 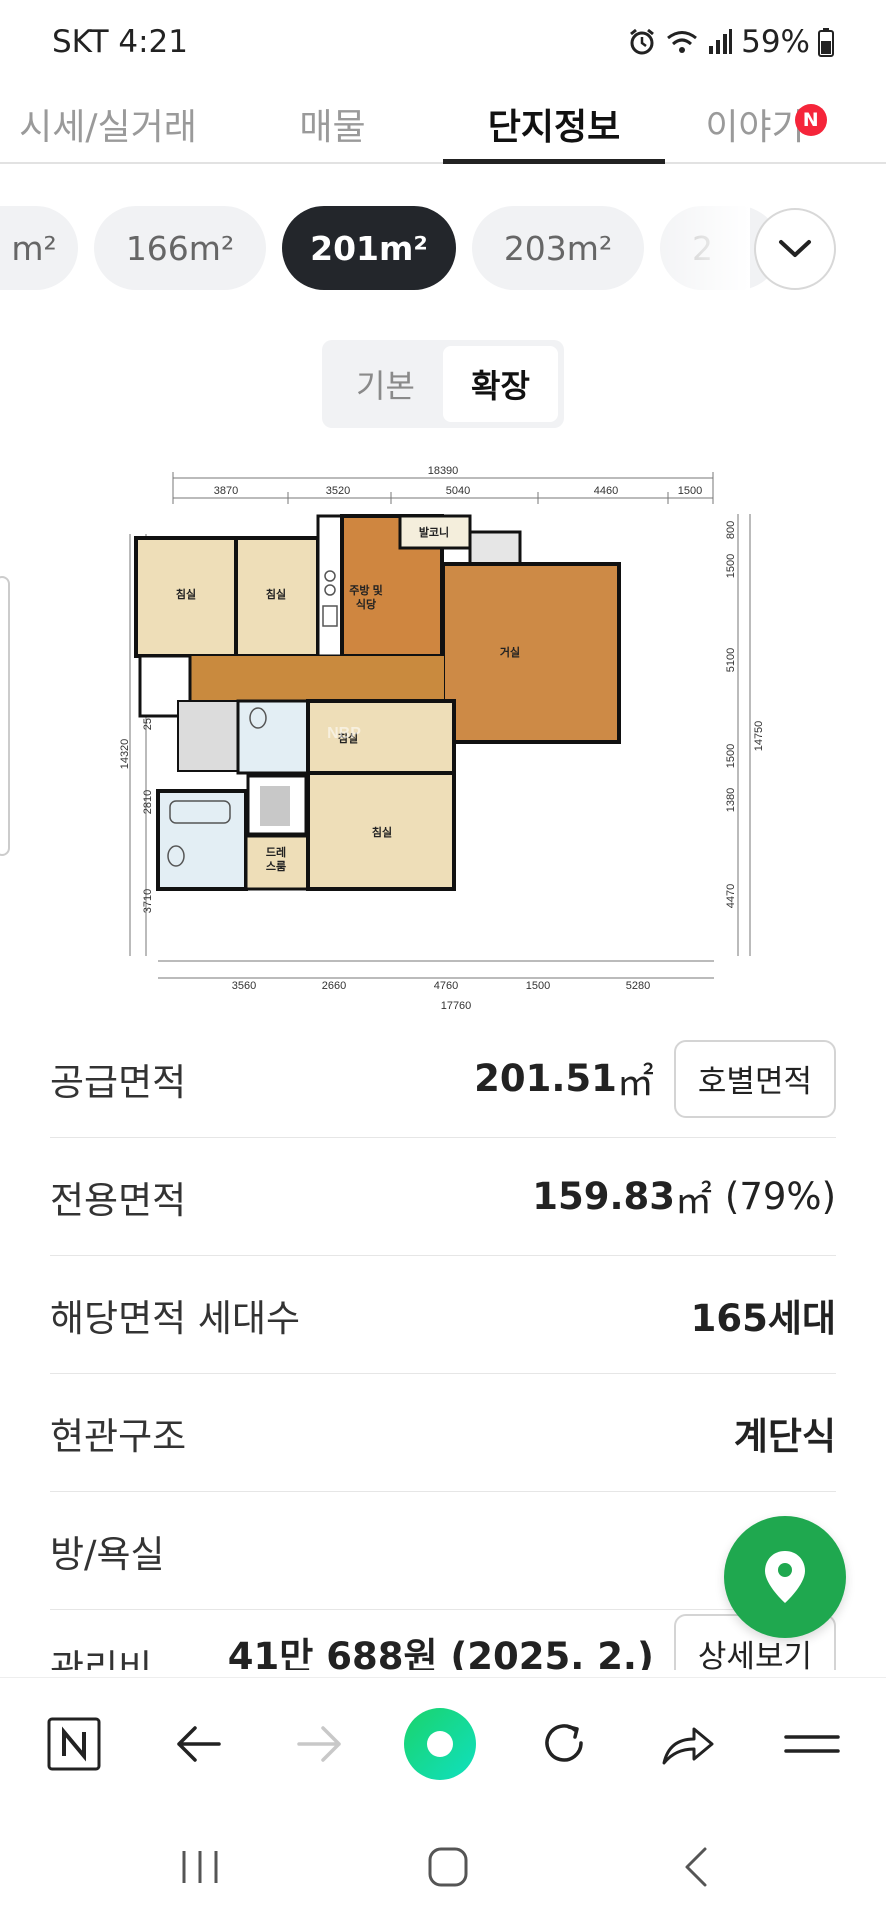 I want to click on toggle-basic: 기본, so click(x=385, y=384).